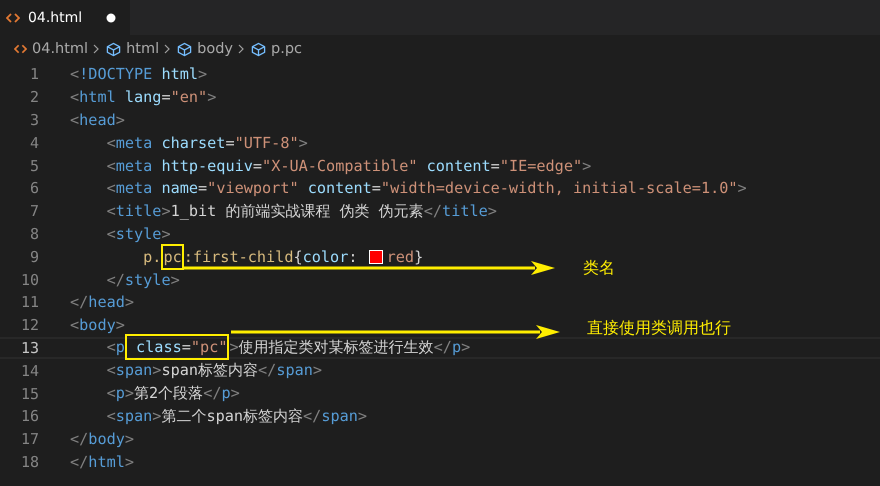 The image size is (880, 486). What do you see at coordinates (426, 188) in the screenshot?
I see `code-text: <meta name="viewport" content="width=device-width, initial-scale=1.0">` at bounding box center [426, 188].